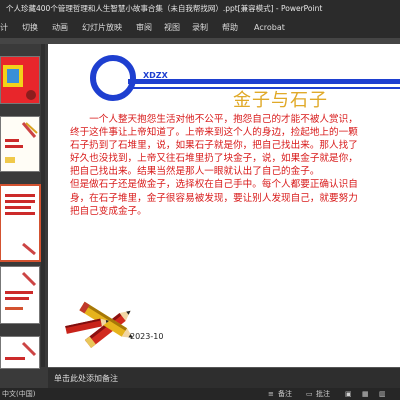 Image resolution: width=400 pixels, height=400 pixels. Describe the element at coordinates (348, 394) in the screenshot. I see `normal-view-icon: ▣` at that location.